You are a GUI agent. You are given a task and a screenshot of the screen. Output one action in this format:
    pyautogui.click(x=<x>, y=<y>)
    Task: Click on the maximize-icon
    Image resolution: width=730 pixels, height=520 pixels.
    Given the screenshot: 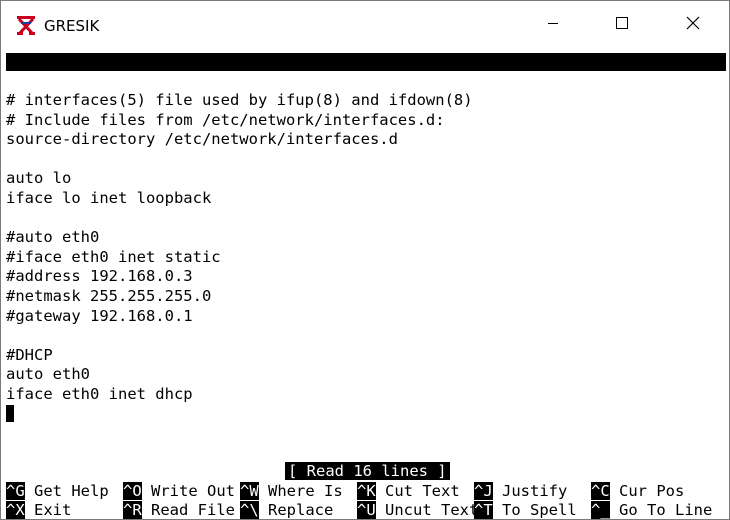 What is the action you would take?
    pyautogui.click(x=622, y=25)
    